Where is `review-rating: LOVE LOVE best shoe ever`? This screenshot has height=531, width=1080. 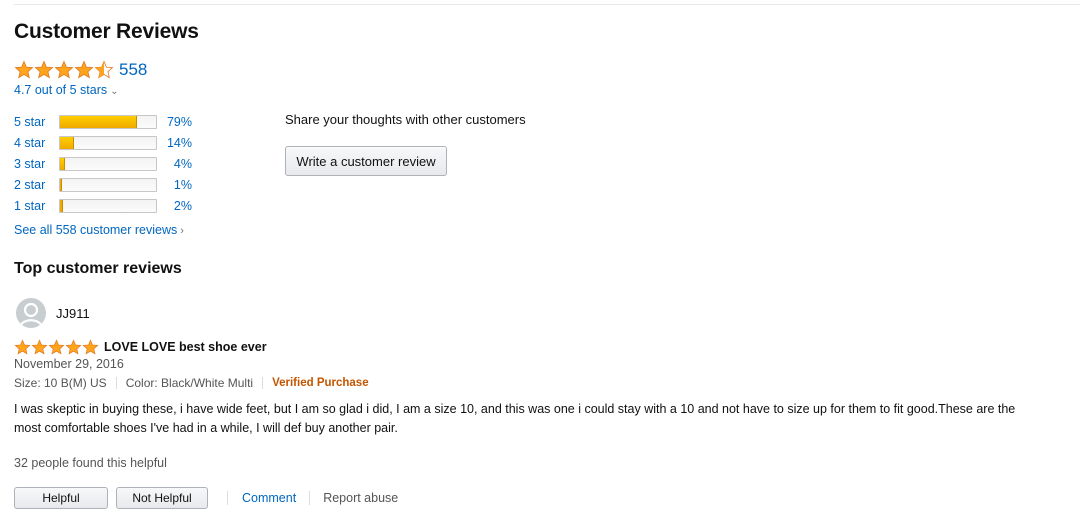
review-rating: LOVE LOVE best shoe ever is located at coordinates (140, 347).